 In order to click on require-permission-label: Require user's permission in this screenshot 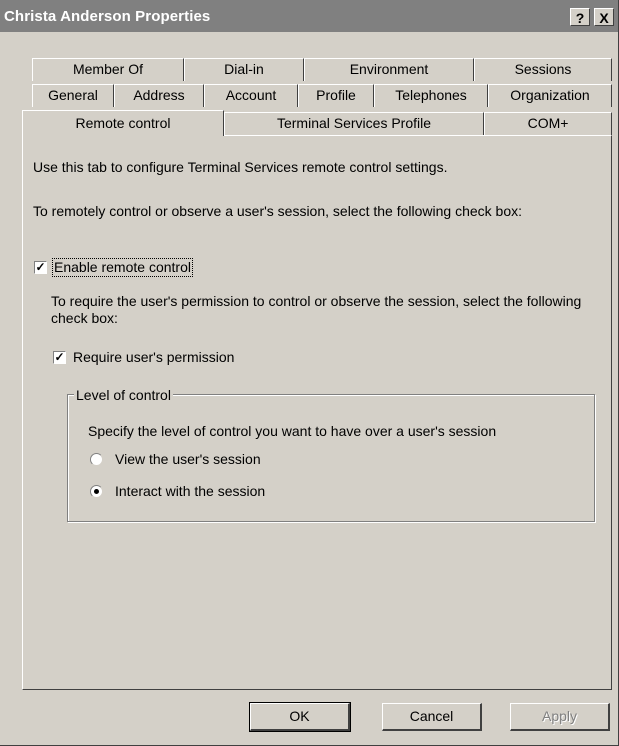, I will do `click(153, 357)`.